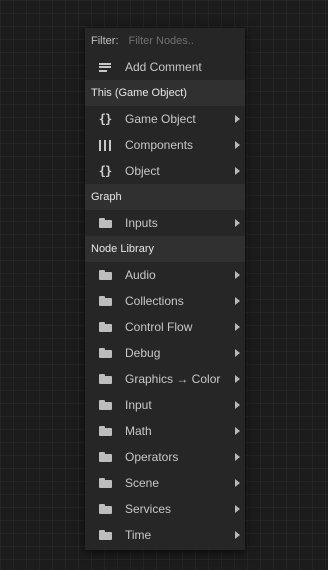  Describe the element at coordinates (159, 145) in the screenshot. I see `menu-item-label: Components` at that location.